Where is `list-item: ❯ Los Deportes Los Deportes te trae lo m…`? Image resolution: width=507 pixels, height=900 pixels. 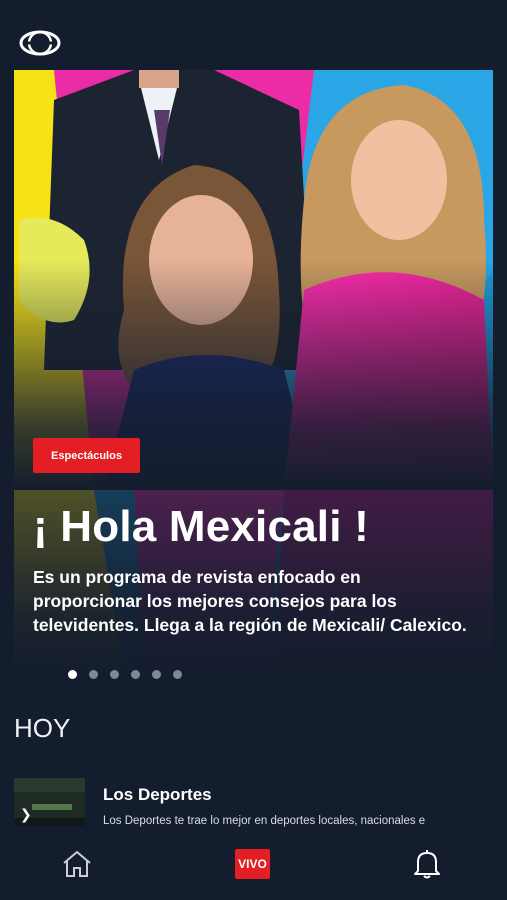
list-item: ❯ Los Deportes Los Deportes te trae lo m… is located at coordinates (260, 804).